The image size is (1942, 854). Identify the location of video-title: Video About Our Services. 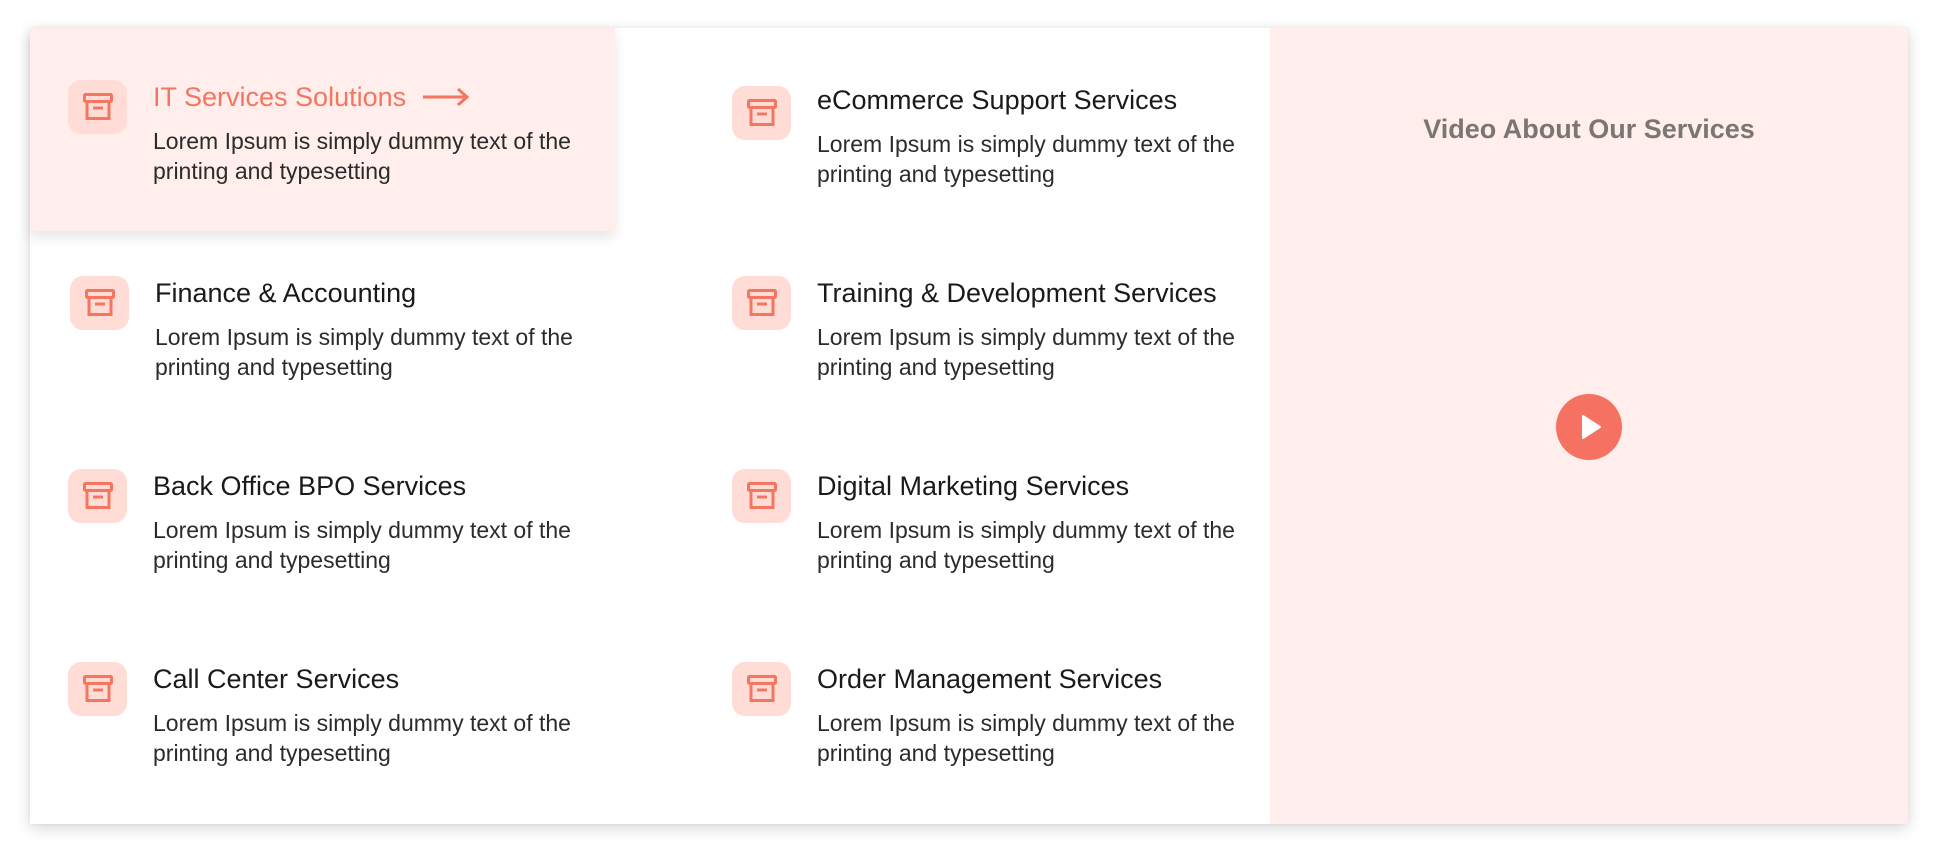
(1589, 129).